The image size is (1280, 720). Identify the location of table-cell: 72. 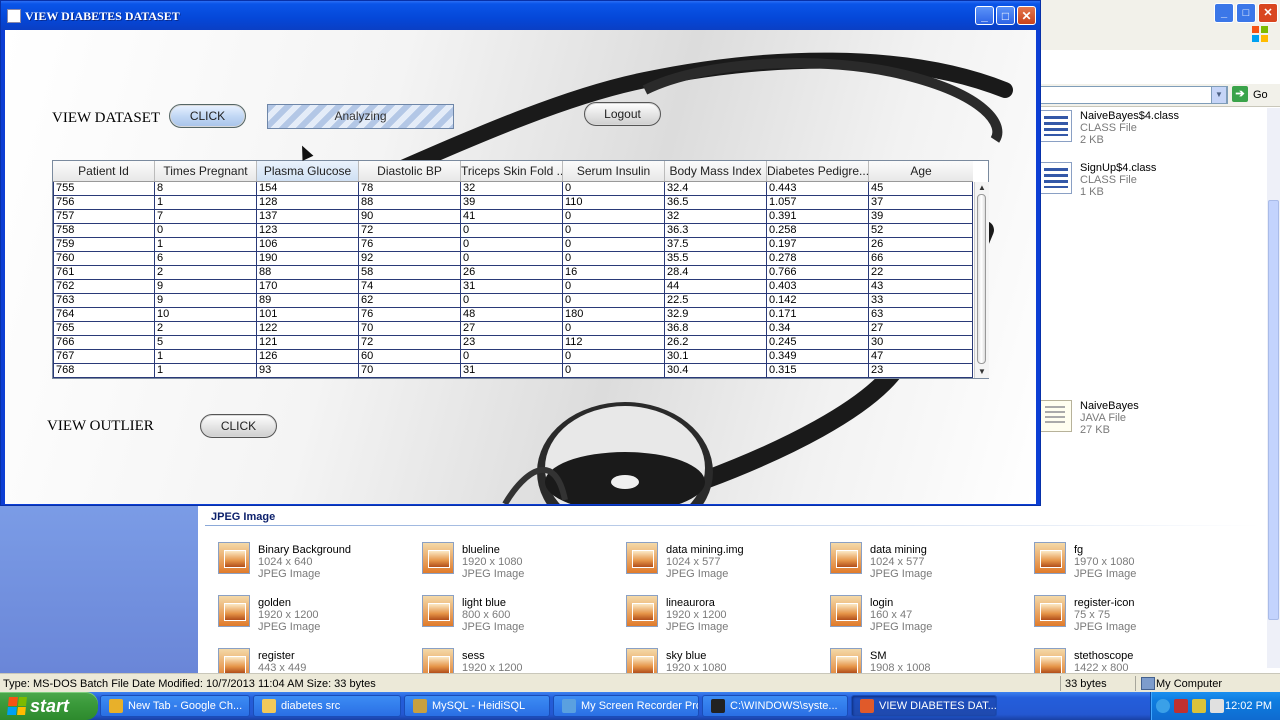
(410, 231).